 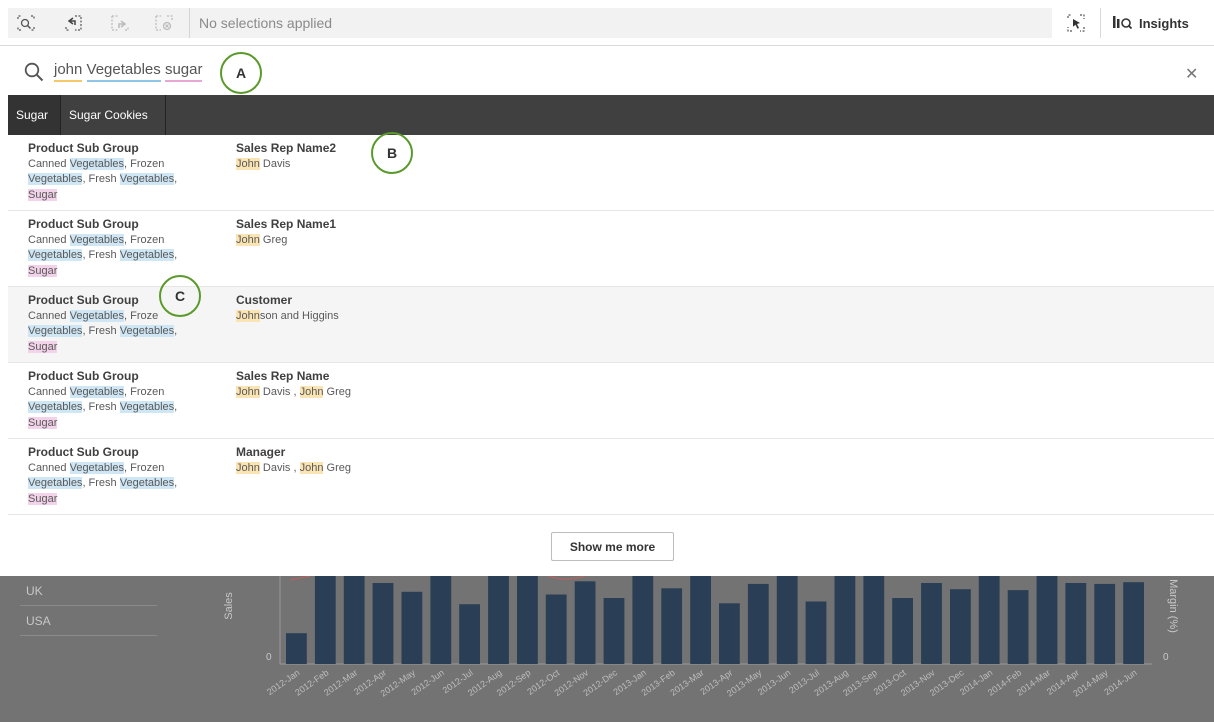 I want to click on x-tick-label: 2014-Jun, so click(x=1120, y=682).